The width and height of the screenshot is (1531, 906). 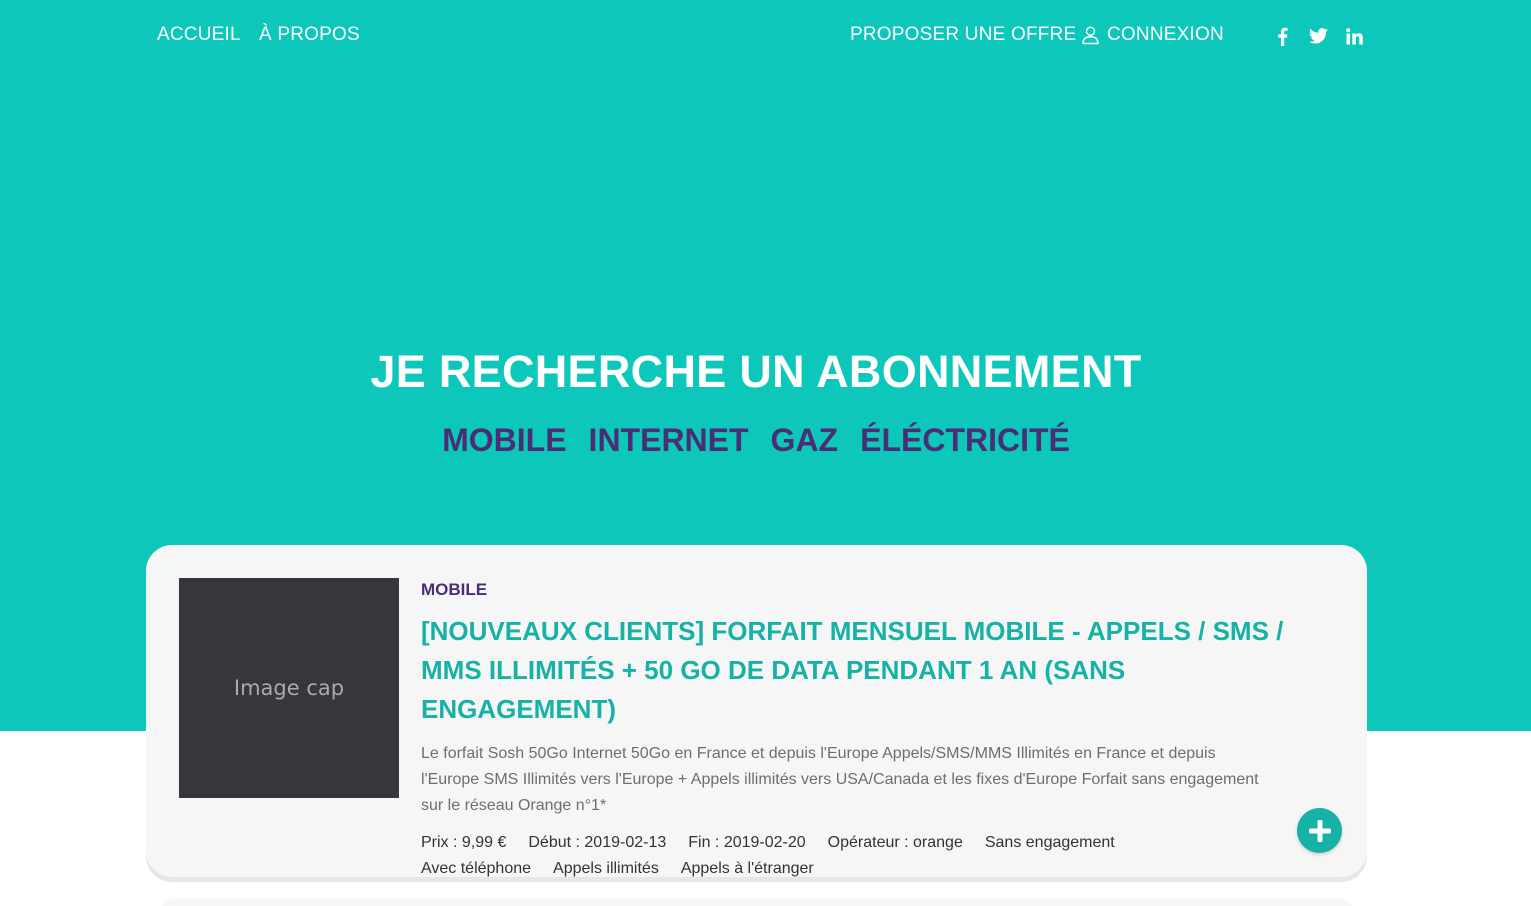 I want to click on category-internet-link: INTERNET, so click(x=669, y=440).